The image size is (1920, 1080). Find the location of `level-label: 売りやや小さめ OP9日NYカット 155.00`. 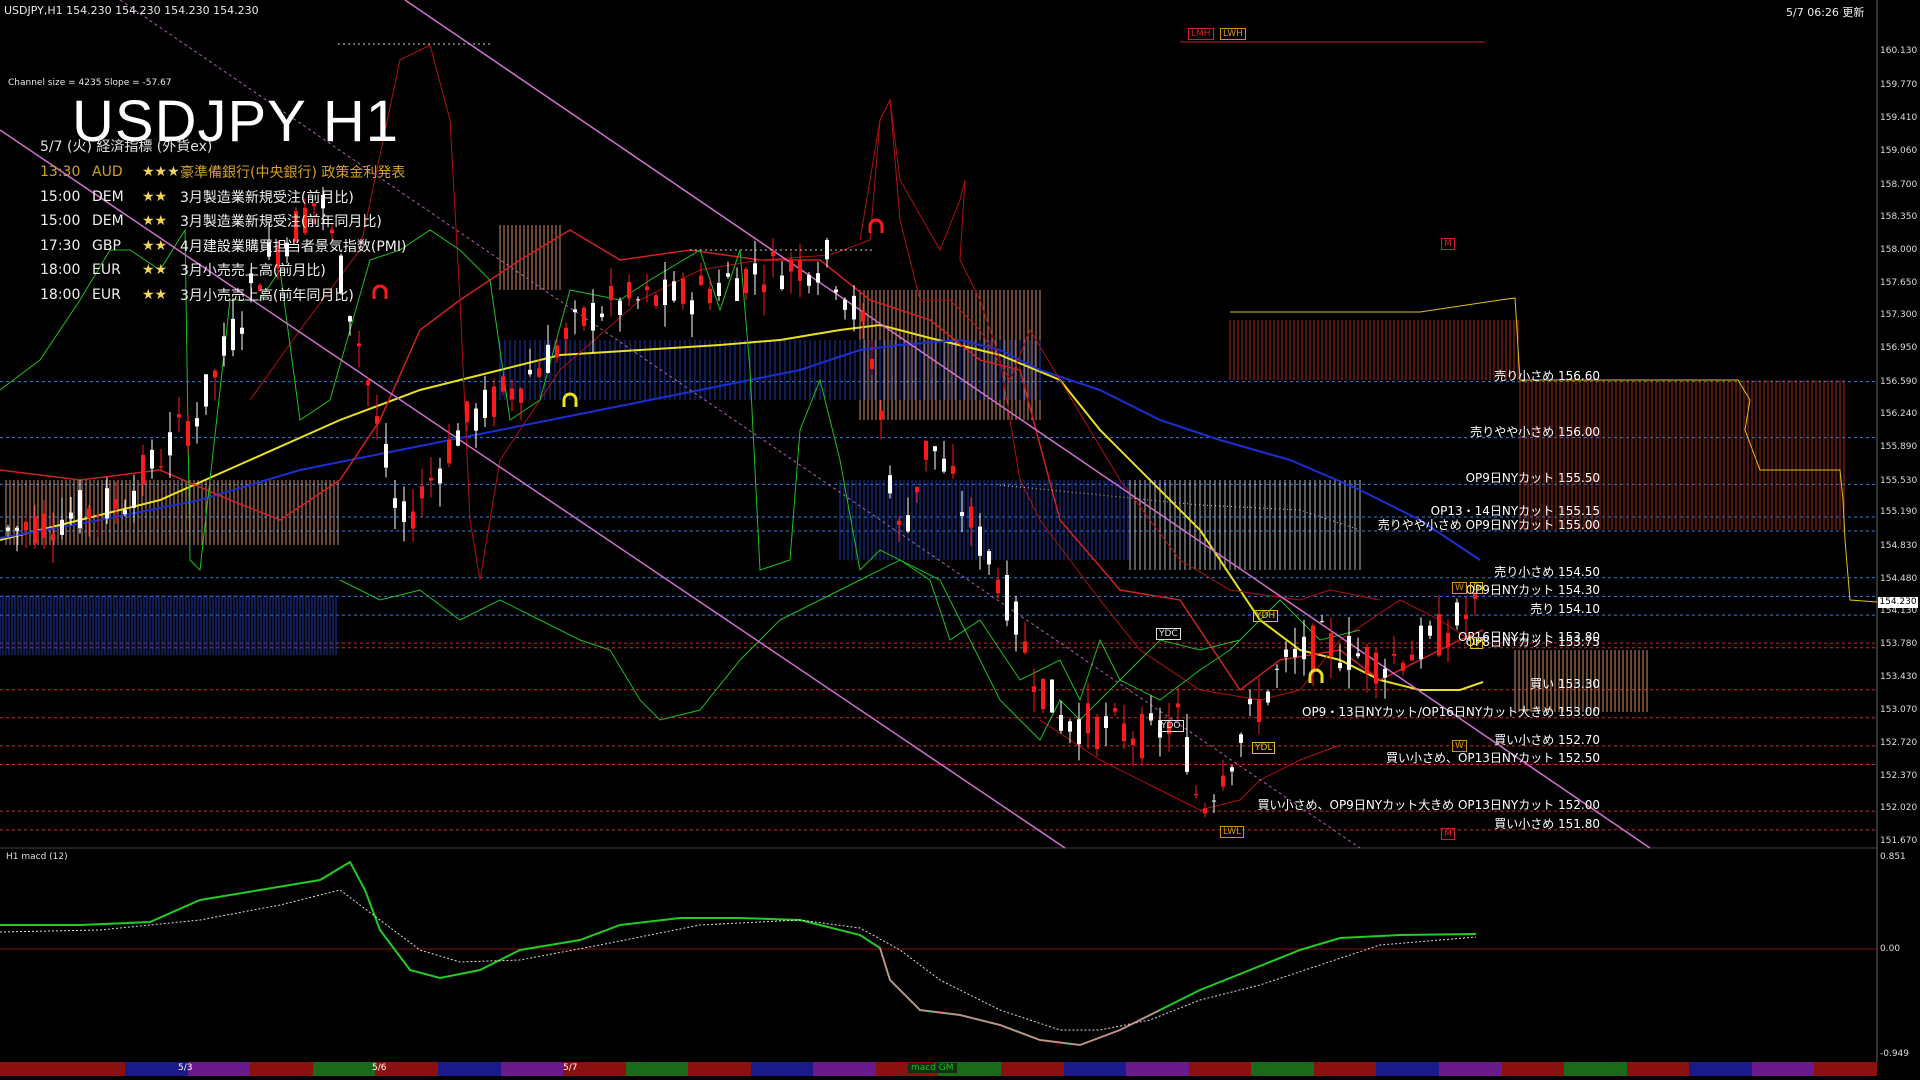

level-label: 売りやや小さめ OP9日NYカット 155.00 is located at coordinates (1488, 525).